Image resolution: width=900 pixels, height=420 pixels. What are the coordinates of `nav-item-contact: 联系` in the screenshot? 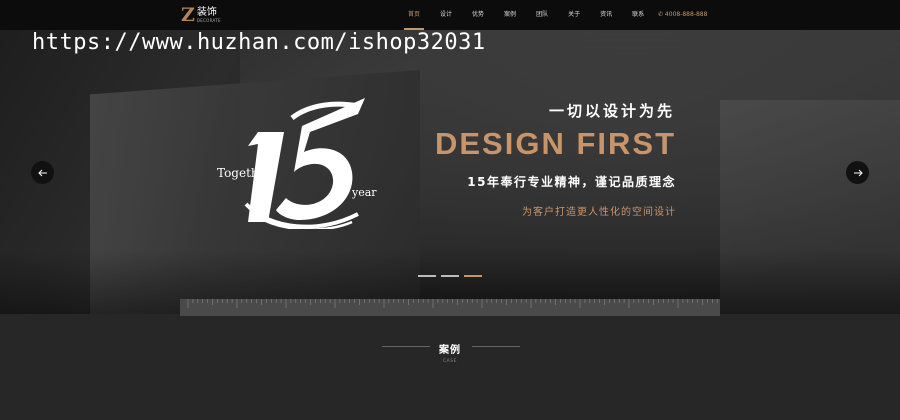 It's located at (638, 15).